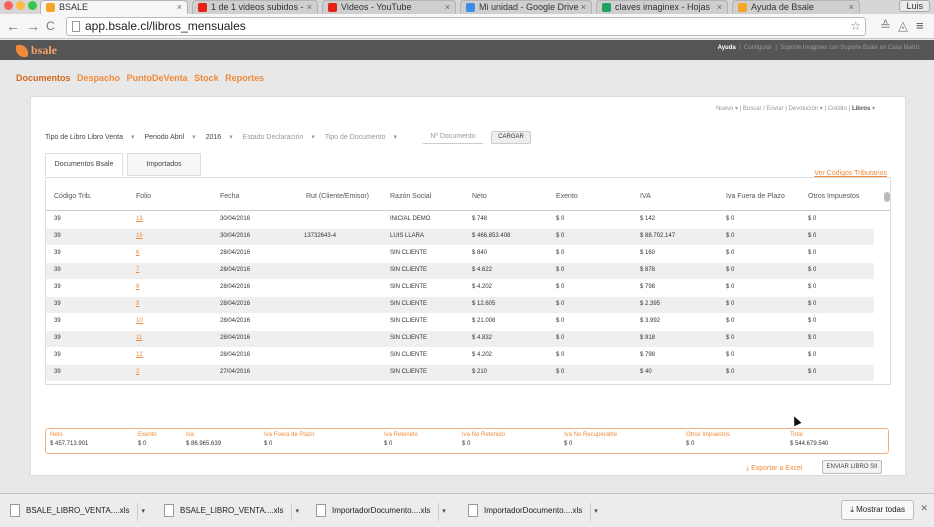 The image size is (934, 527). What do you see at coordinates (914, 6) in the screenshot?
I see `profile-button: Luis` at bounding box center [914, 6].